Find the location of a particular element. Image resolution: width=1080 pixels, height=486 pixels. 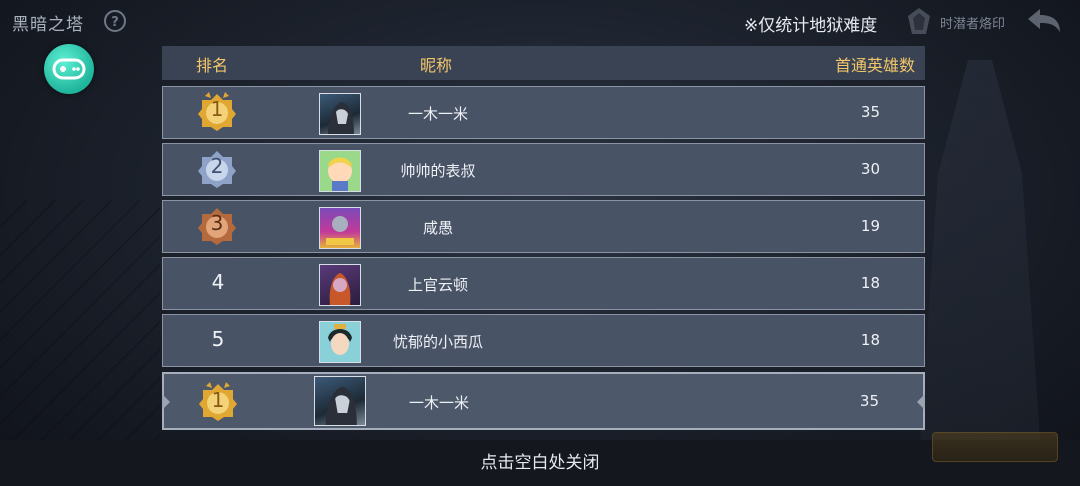

table-row: 3 咸愚 19 is located at coordinates (543, 226).